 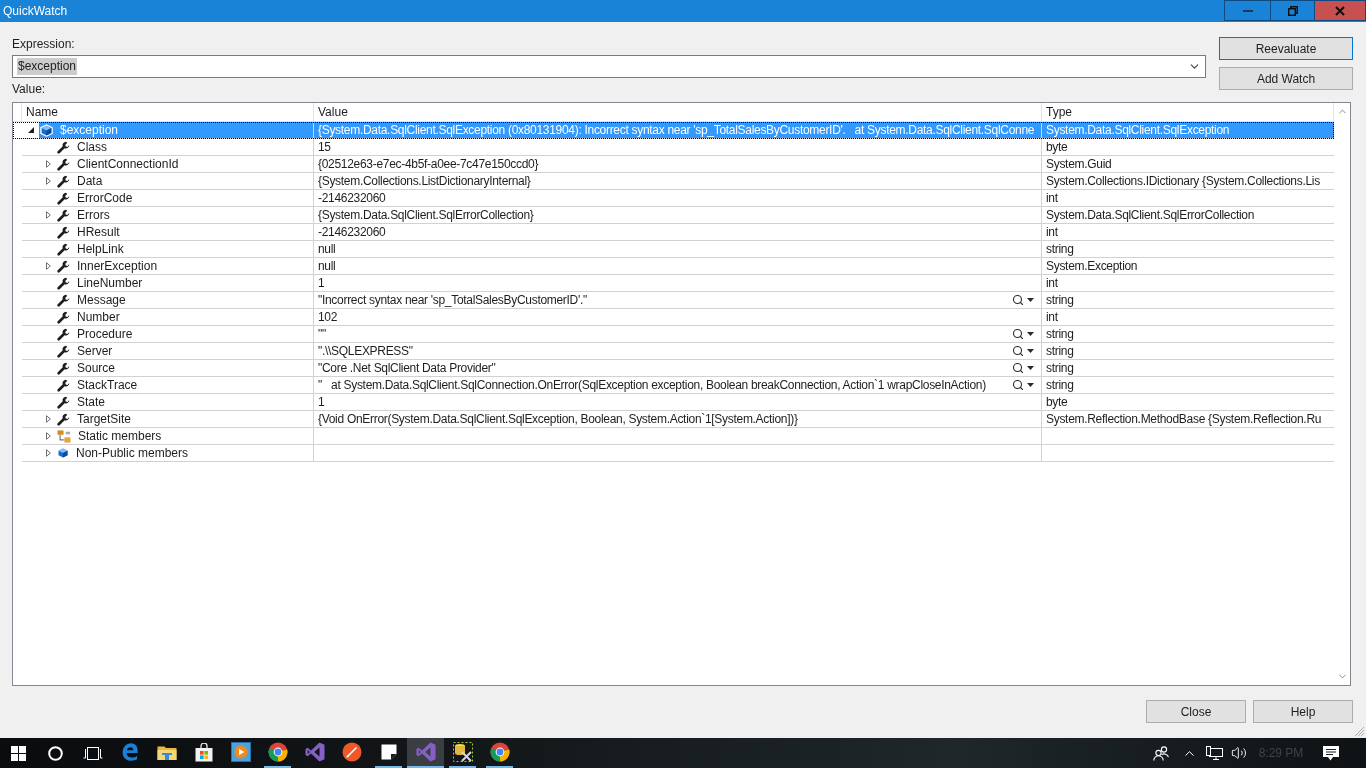 What do you see at coordinates (314, 752) in the screenshot?
I see `ribbon-logo-icon` at bounding box center [314, 752].